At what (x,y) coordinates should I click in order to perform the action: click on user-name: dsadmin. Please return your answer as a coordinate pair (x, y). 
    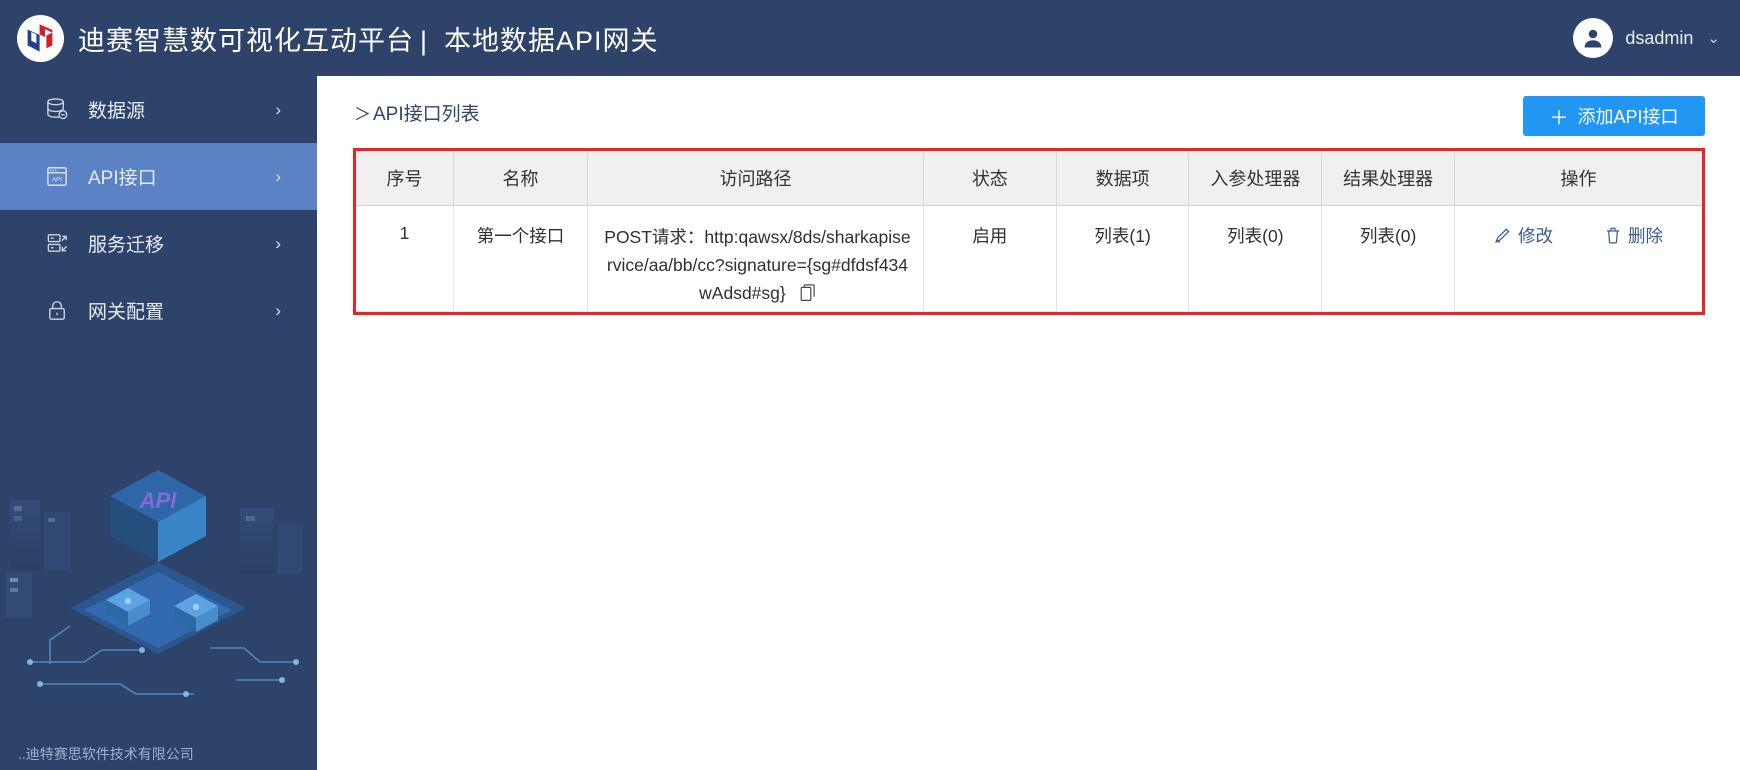
    Looking at the image, I should click on (1659, 38).